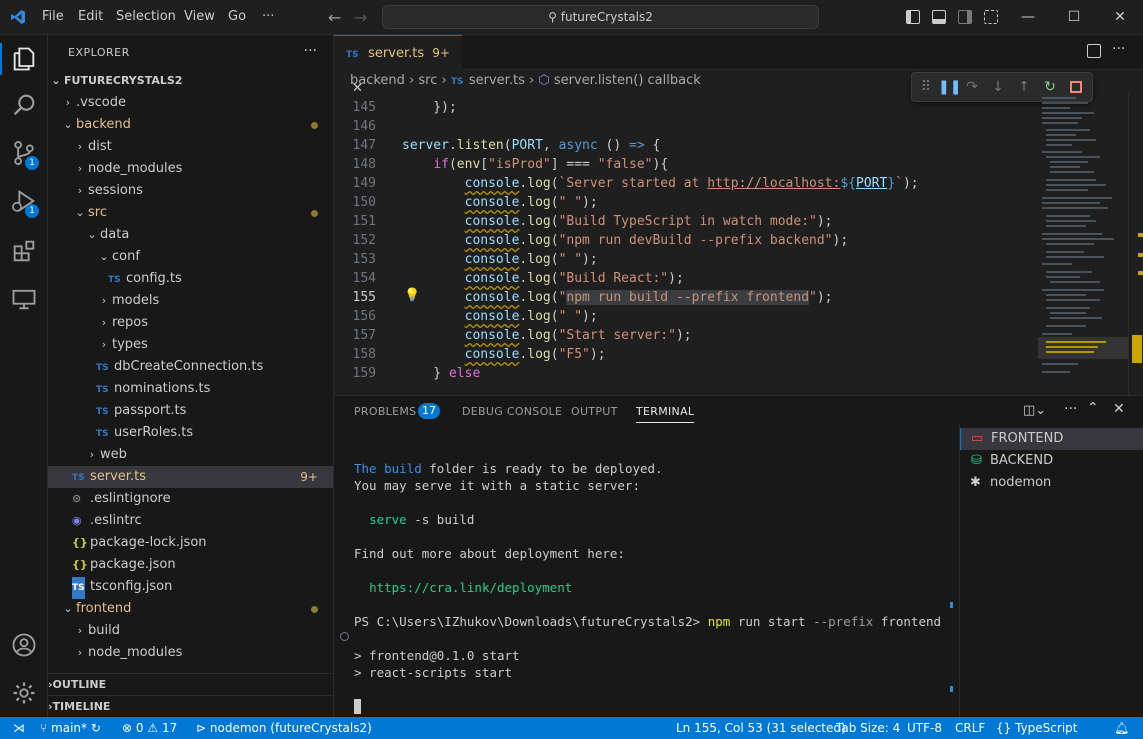 The image size is (1143, 739). Describe the element at coordinates (686, 145) in the screenshot. I see `code-line: 147 server.listen(PORT, async () => {` at that location.